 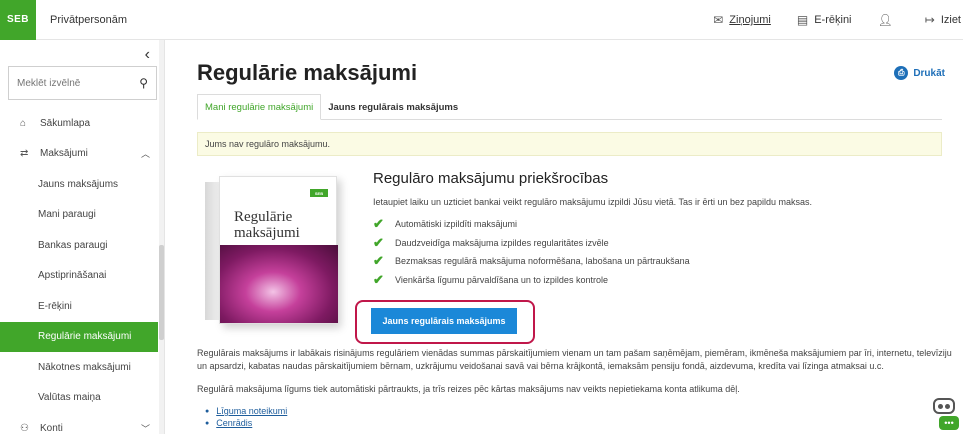 What do you see at coordinates (55, 306) in the screenshot?
I see `sidebar-item-label: E-rēķini` at bounding box center [55, 306].